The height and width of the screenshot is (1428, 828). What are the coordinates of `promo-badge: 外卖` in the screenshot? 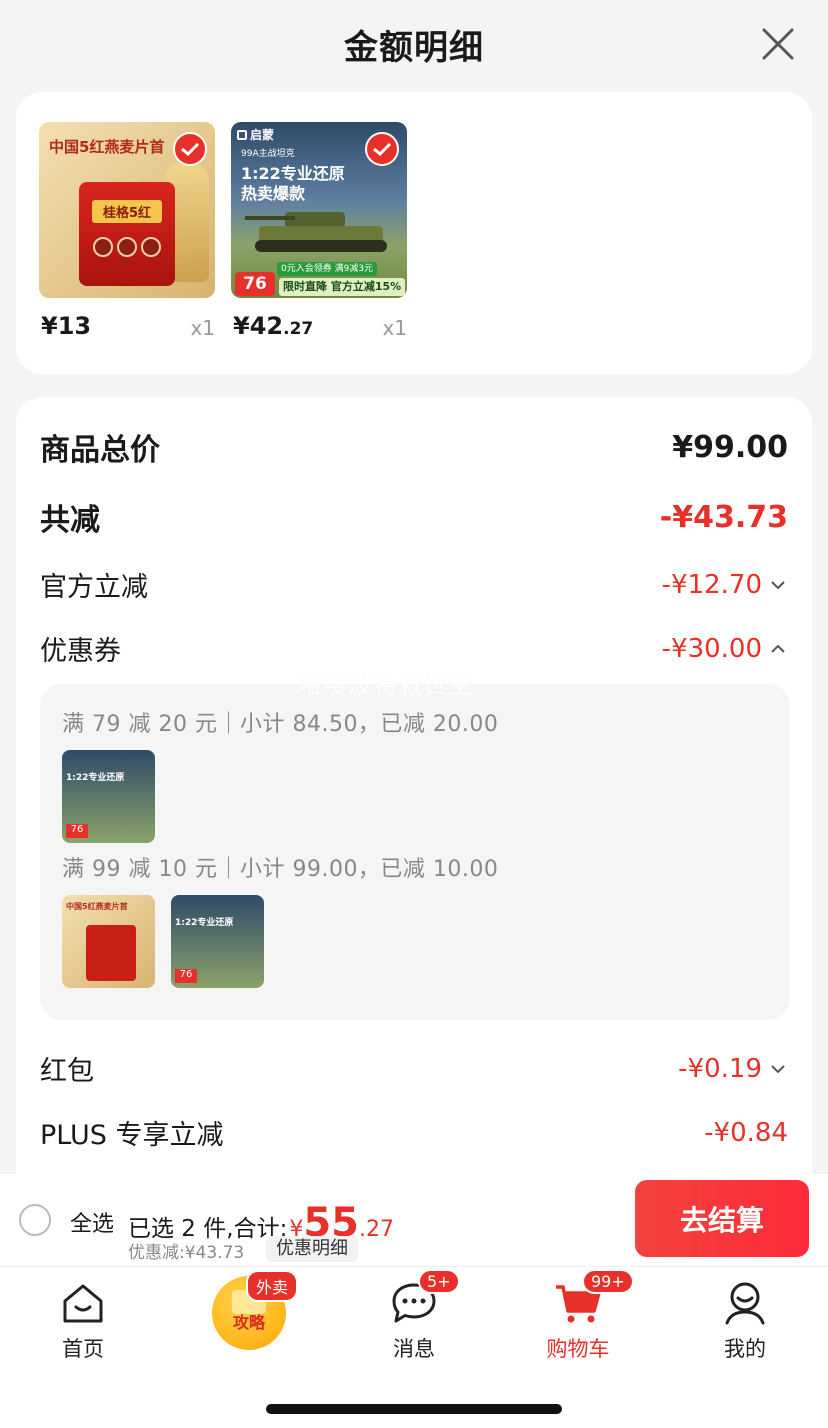 It's located at (272, 1286).